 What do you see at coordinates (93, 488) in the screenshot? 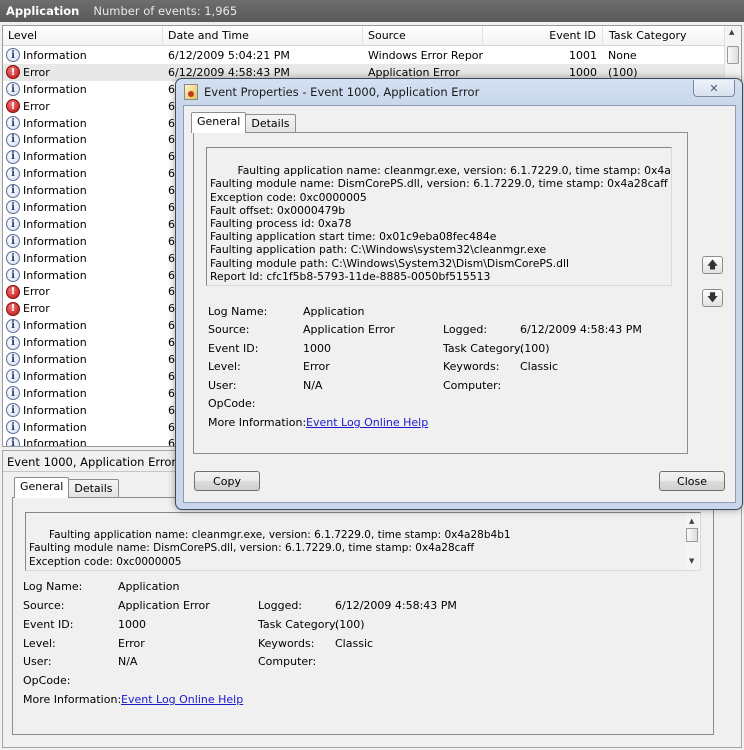
I see `preview-tab-details: Details` at bounding box center [93, 488].